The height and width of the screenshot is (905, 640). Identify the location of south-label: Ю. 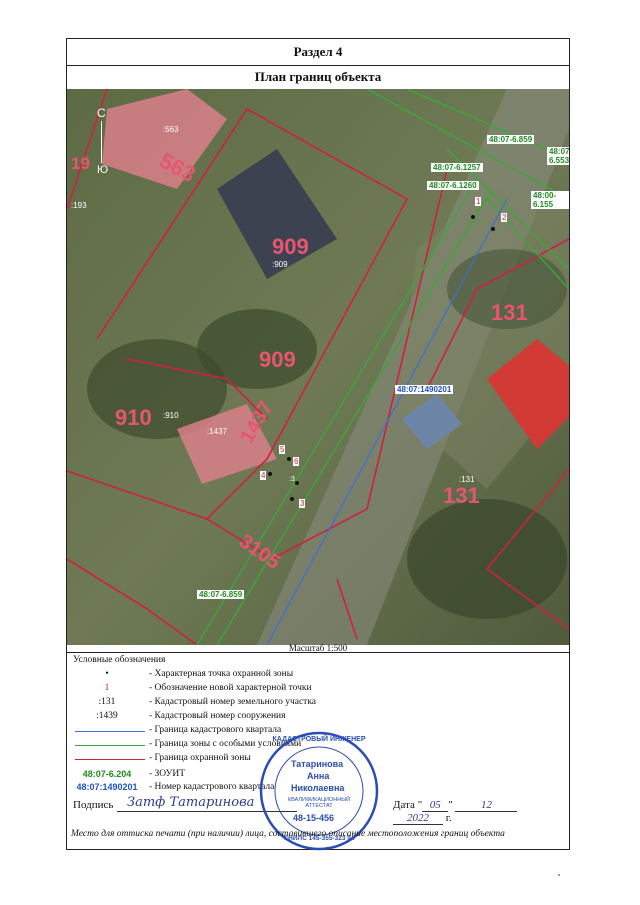
(103, 170).